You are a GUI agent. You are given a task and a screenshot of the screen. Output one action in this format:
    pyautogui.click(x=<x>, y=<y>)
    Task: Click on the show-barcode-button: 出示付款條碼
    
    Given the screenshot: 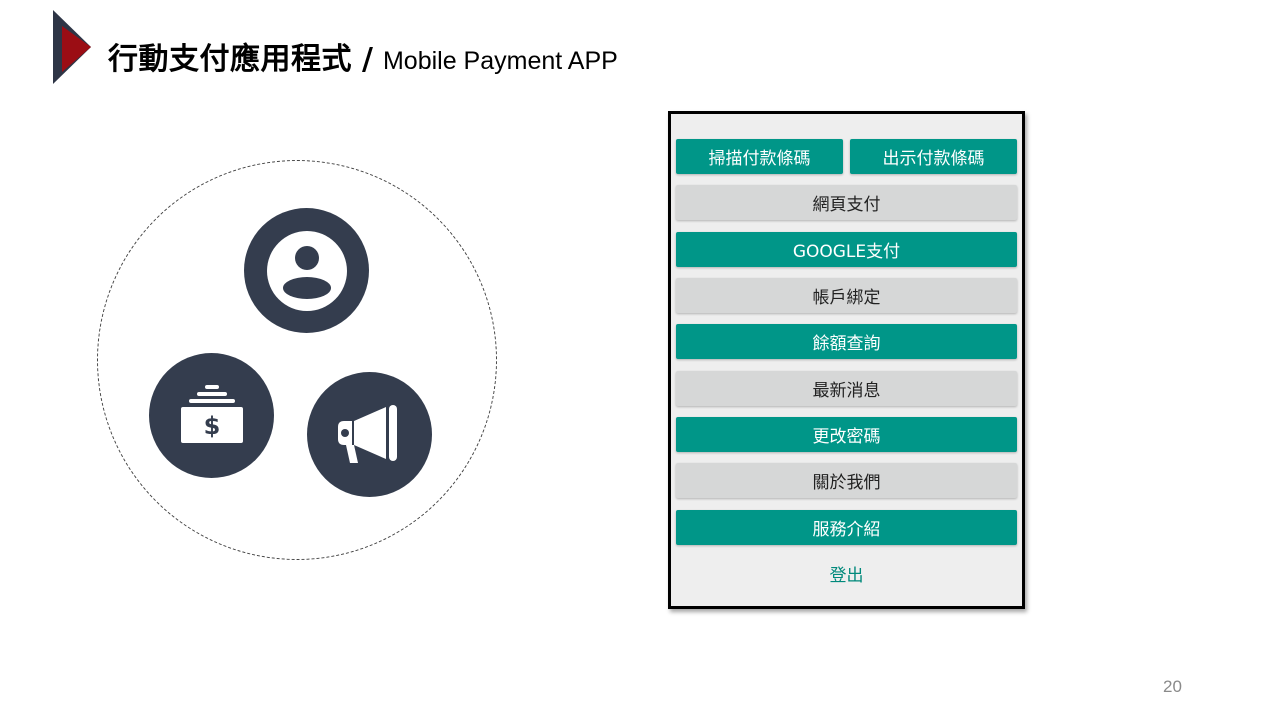 What is the action you would take?
    pyautogui.click(x=933, y=156)
    